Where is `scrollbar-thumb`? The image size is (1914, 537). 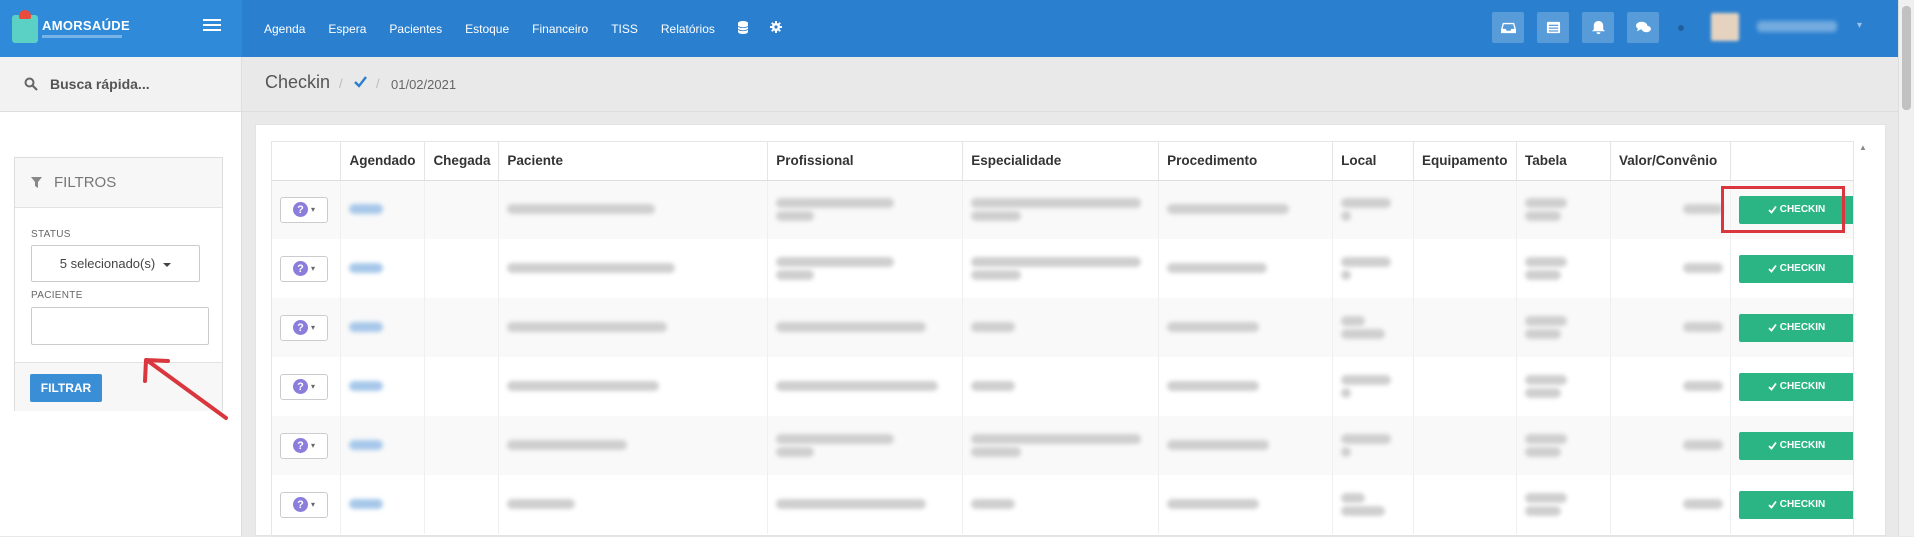 scrollbar-thumb is located at coordinates (1906, 58).